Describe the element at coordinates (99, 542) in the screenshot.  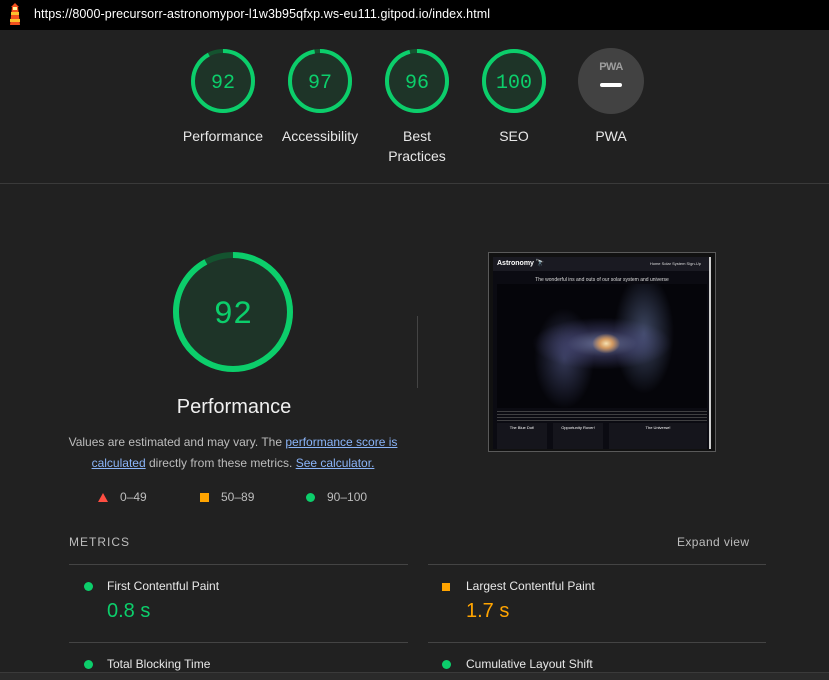
I see `metrics-header: METRICS` at that location.